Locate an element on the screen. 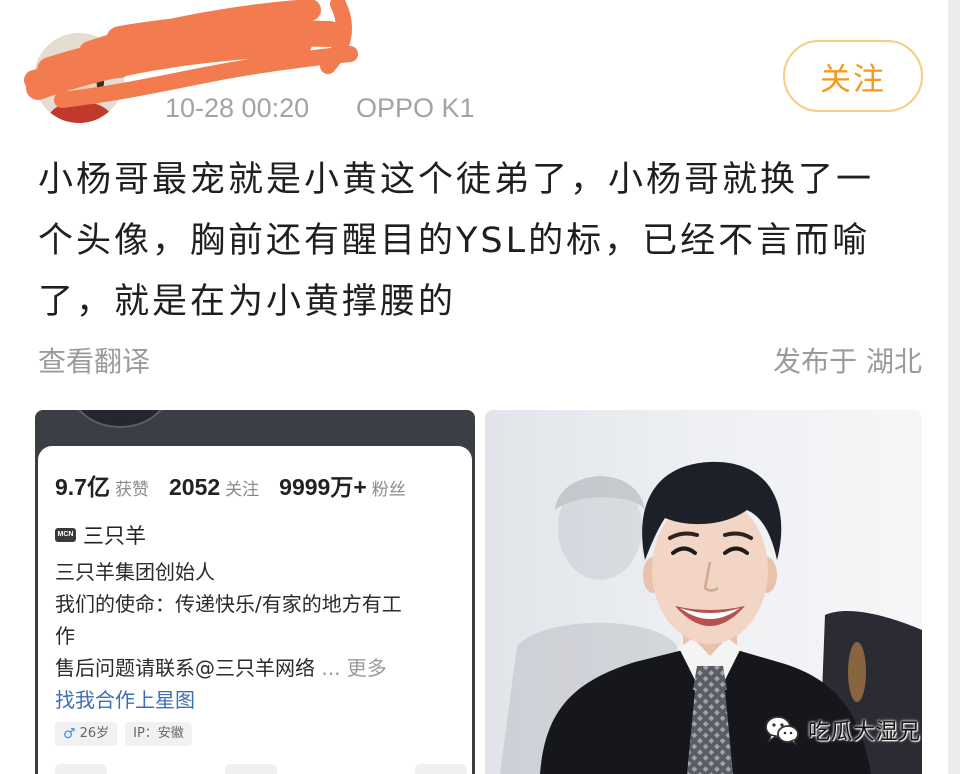 The height and width of the screenshot is (774, 960). stat-value: 9999万+ is located at coordinates (323, 487).